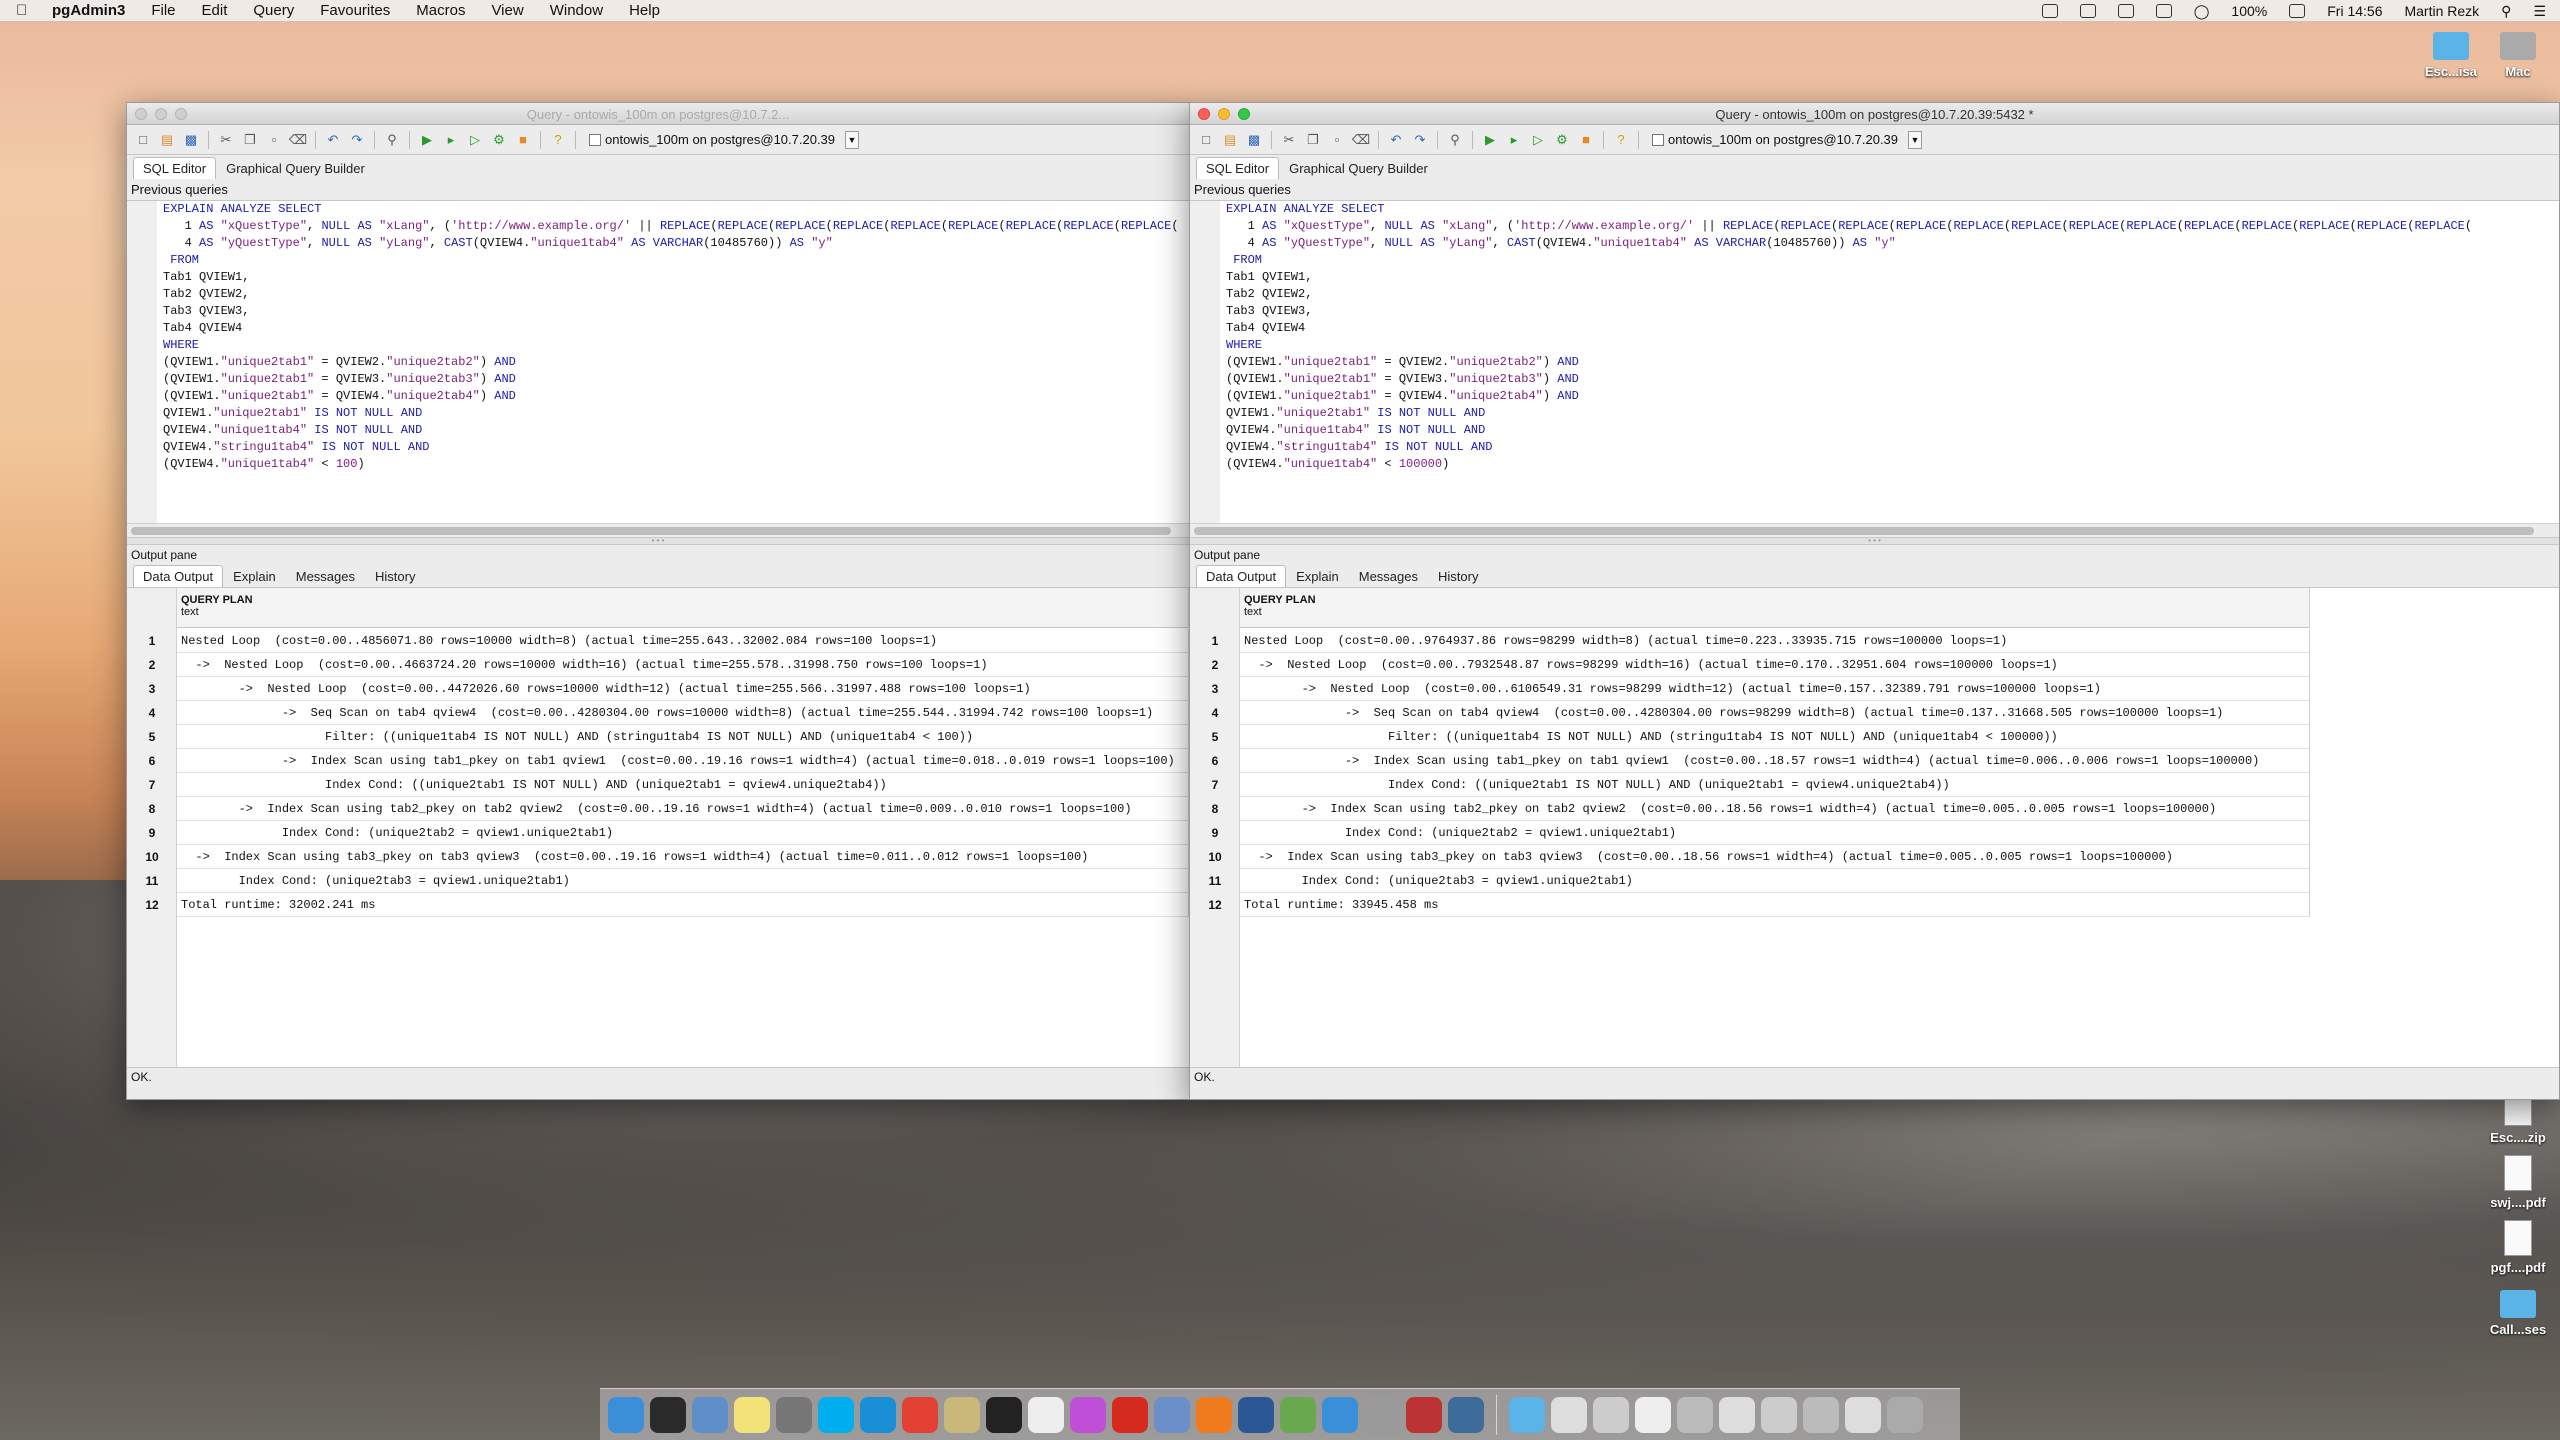 This screenshot has width=2560, height=1440. What do you see at coordinates (1653, 1414) in the screenshot?
I see `stack3-icon` at bounding box center [1653, 1414].